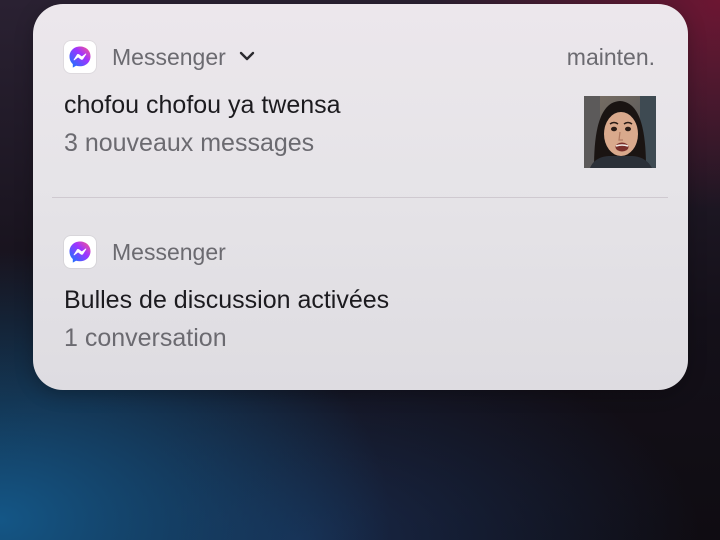 The width and height of the screenshot is (720, 540). Describe the element at coordinates (247, 56) in the screenshot. I see `chevron-down-icon` at that location.